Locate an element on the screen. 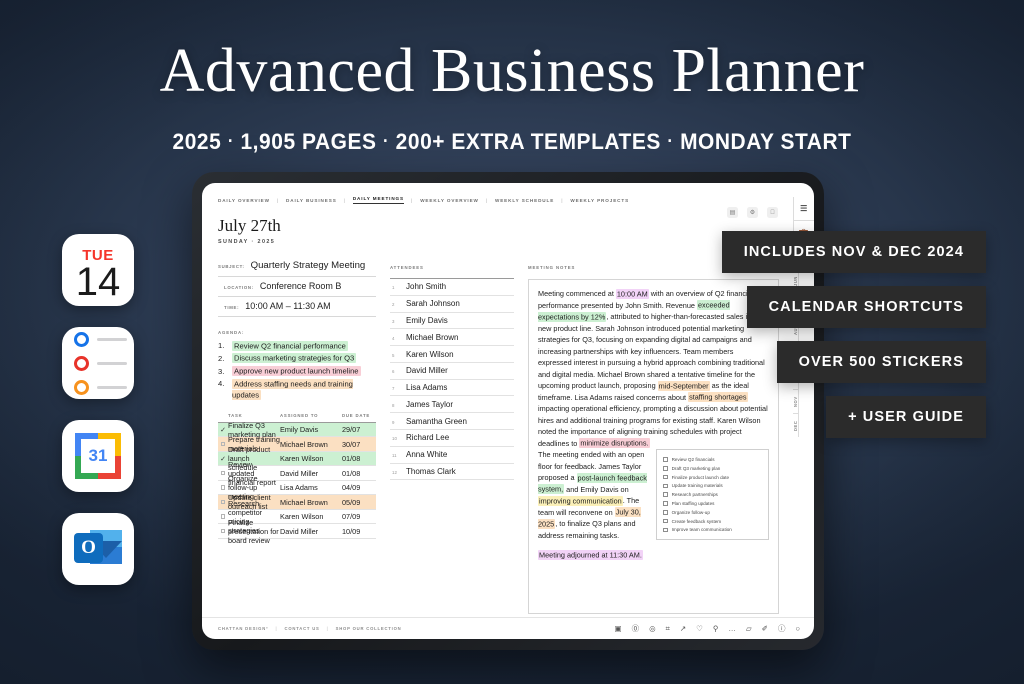  feature-badge: + USER GUIDE is located at coordinates (906, 417).